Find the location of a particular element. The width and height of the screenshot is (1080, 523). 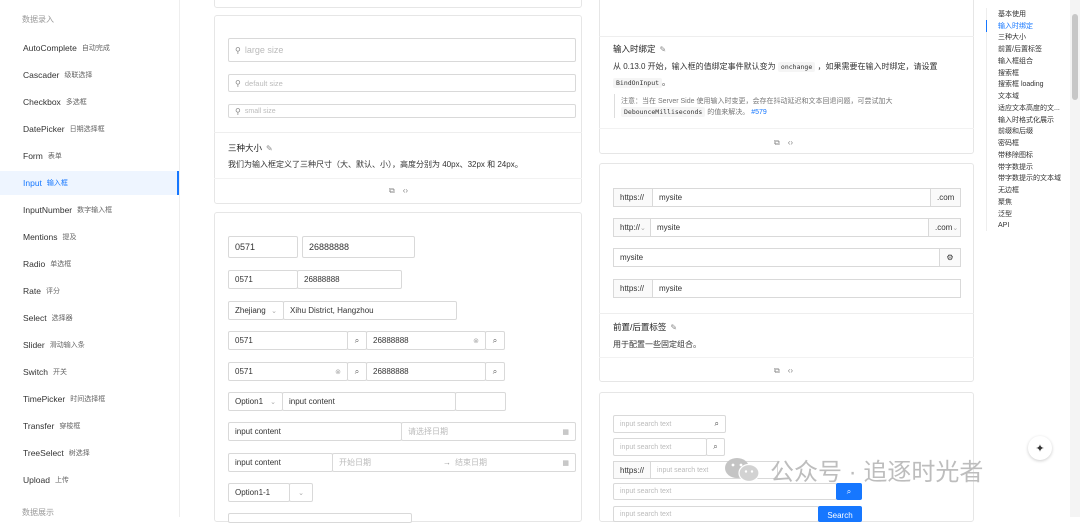

toc-item: 搜索框 is located at coordinates (1026, 73).